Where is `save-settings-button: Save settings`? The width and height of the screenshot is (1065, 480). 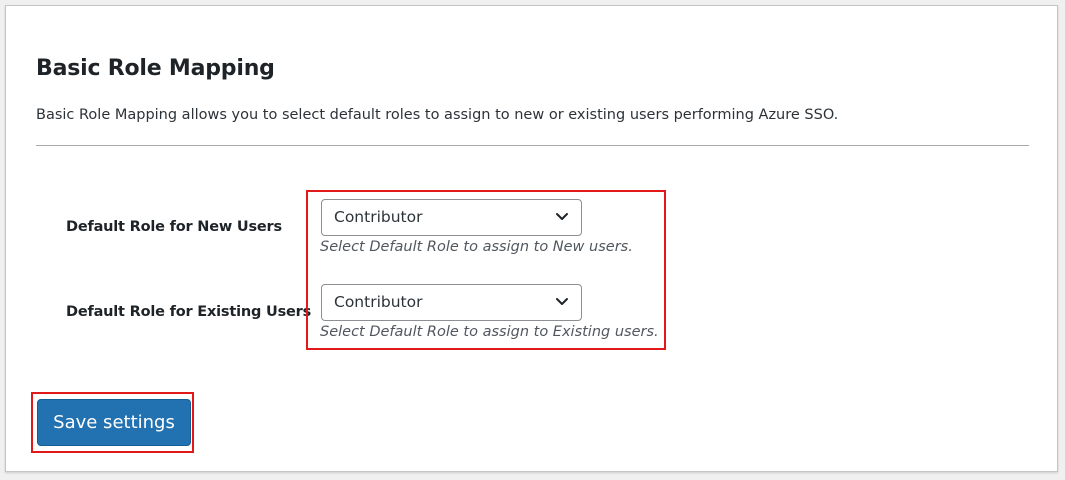 save-settings-button: Save settings is located at coordinates (114, 422).